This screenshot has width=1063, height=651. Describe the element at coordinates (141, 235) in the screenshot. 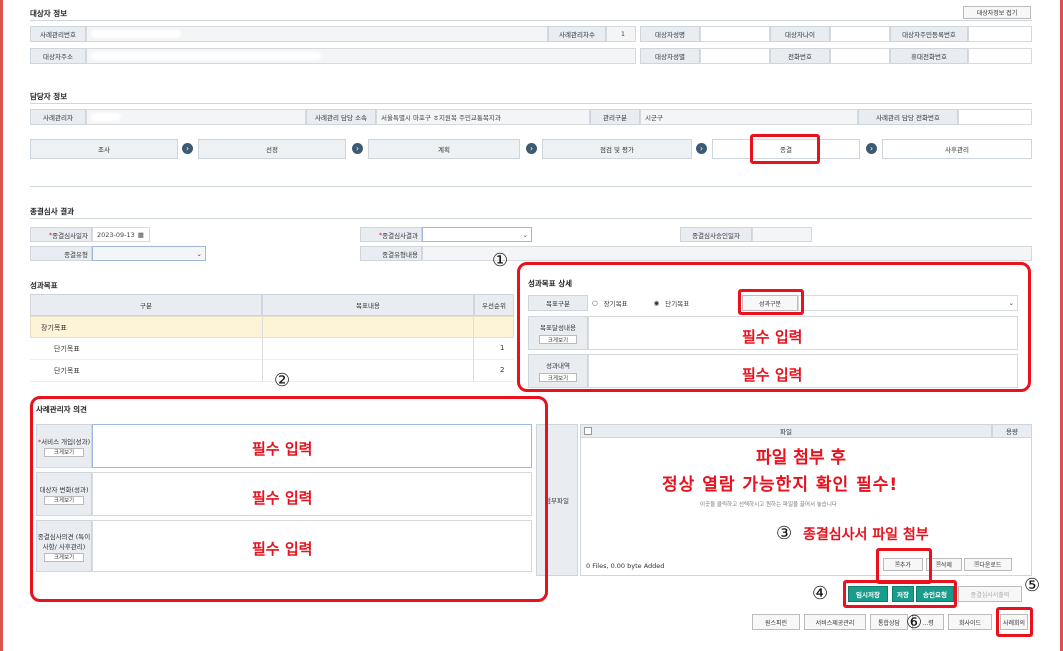

I see `calendar-icon: ▦` at that location.